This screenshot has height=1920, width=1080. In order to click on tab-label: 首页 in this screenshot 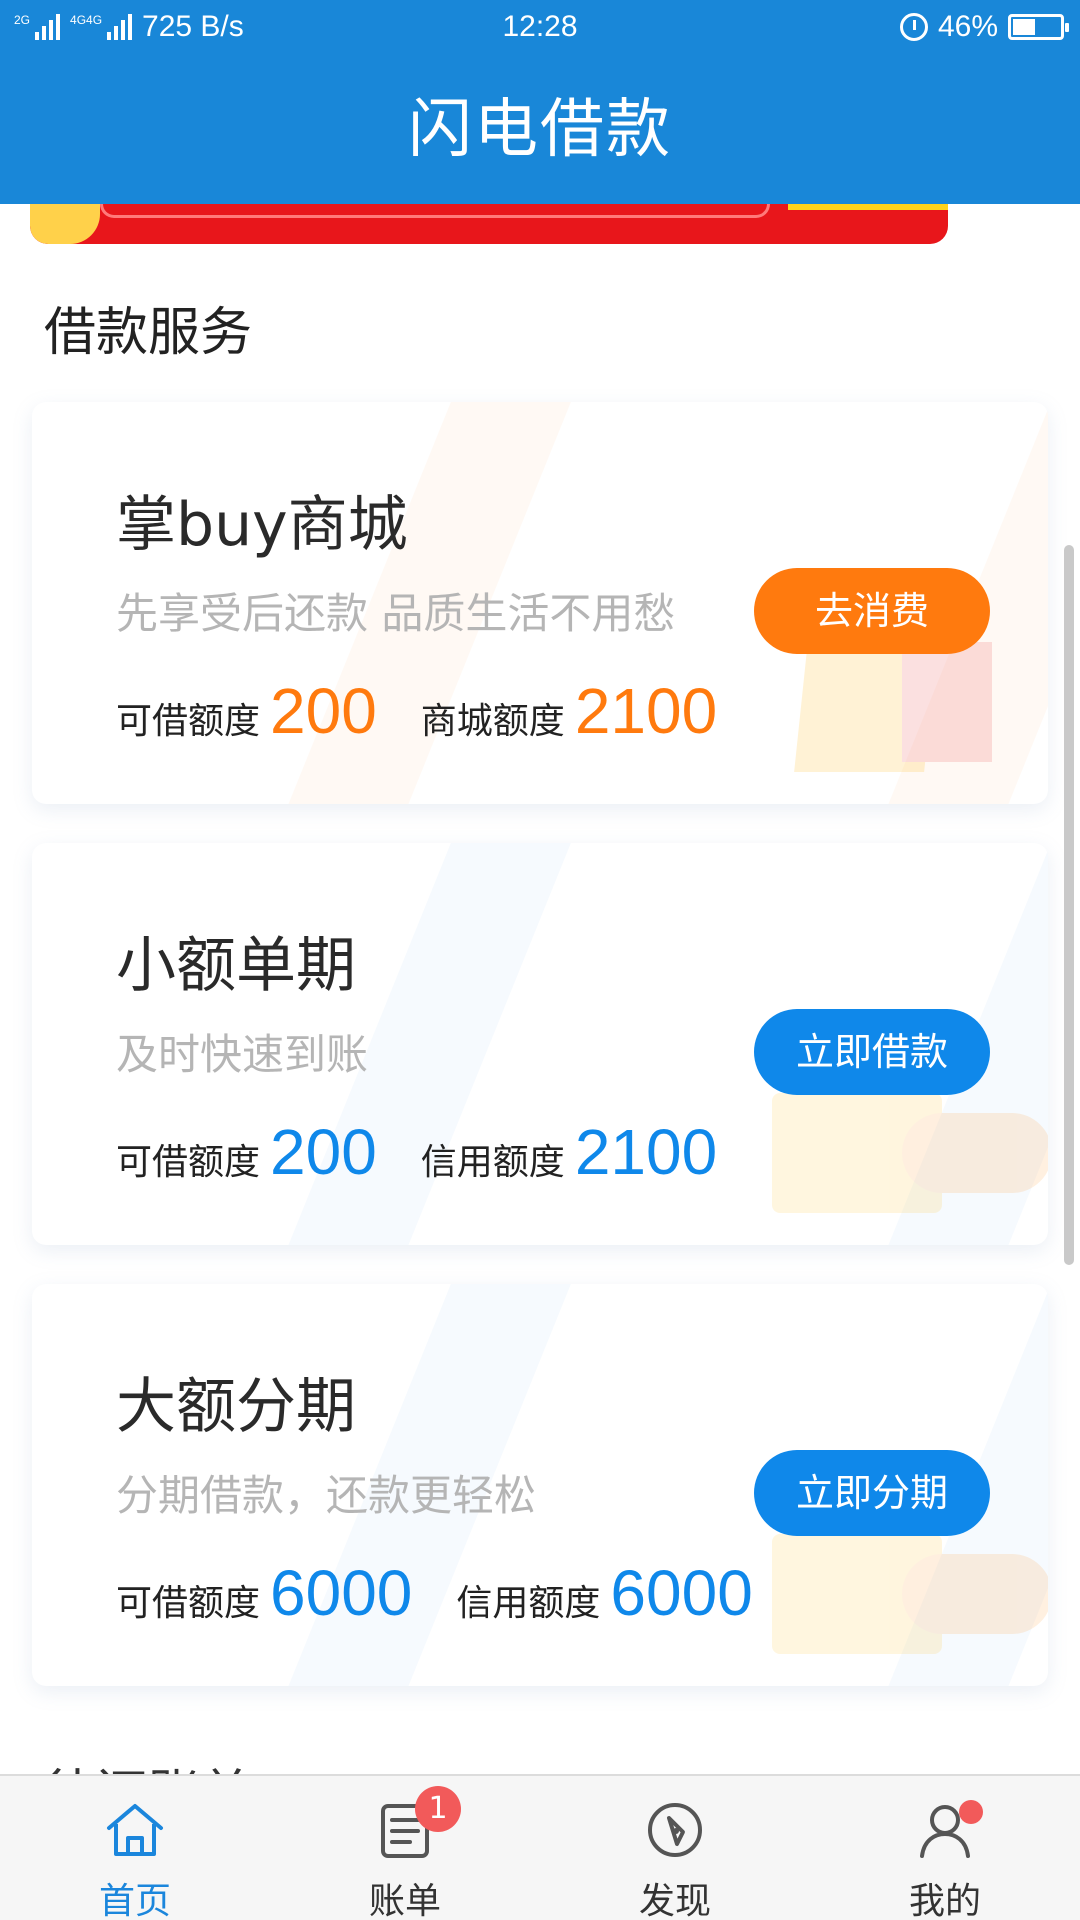, I will do `click(134, 1900)`.